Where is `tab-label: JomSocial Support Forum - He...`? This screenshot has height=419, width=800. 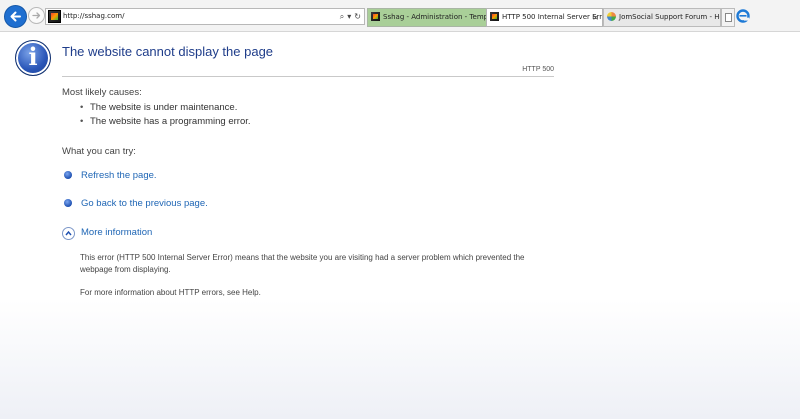 tab-label: JomSocial Support Forum - He... is located at coordinates (670, 17).